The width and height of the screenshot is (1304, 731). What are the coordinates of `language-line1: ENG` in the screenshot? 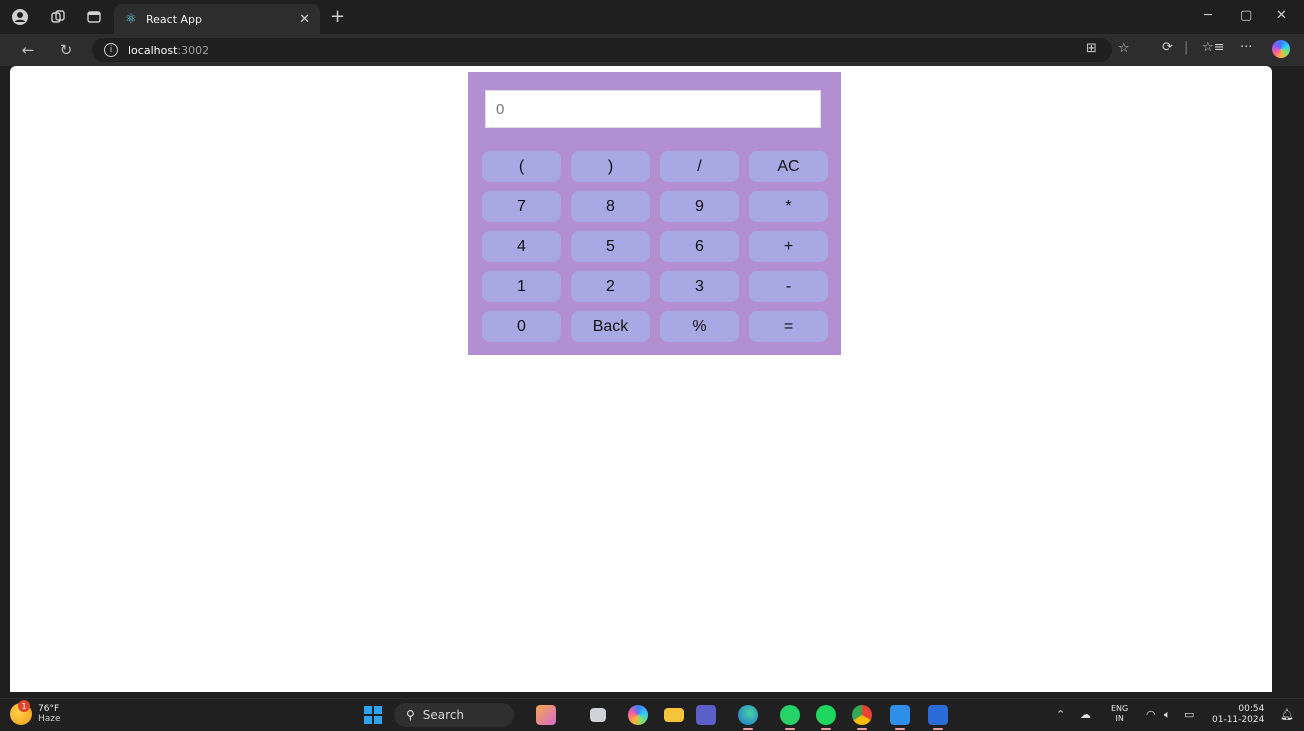 It's located at (1120, 708).